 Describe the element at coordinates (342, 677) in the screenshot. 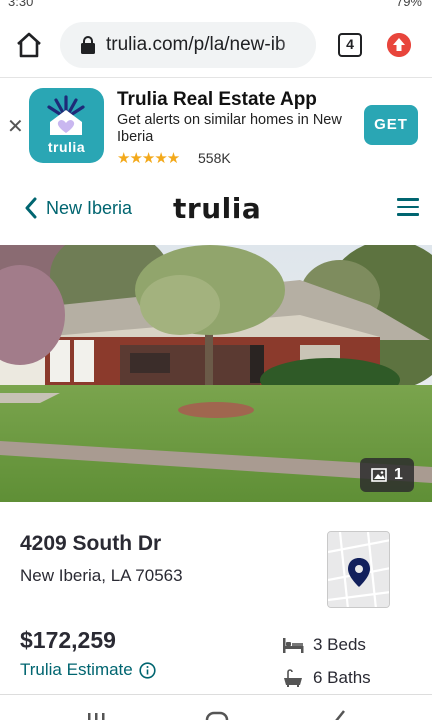

I see `baths-text: 6 Baths` at that location.